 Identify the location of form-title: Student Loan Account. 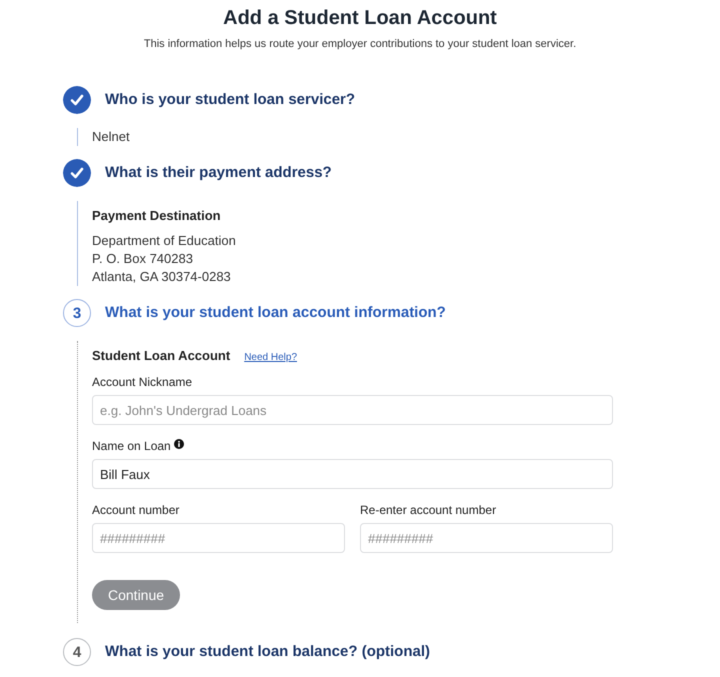
(161, 356).